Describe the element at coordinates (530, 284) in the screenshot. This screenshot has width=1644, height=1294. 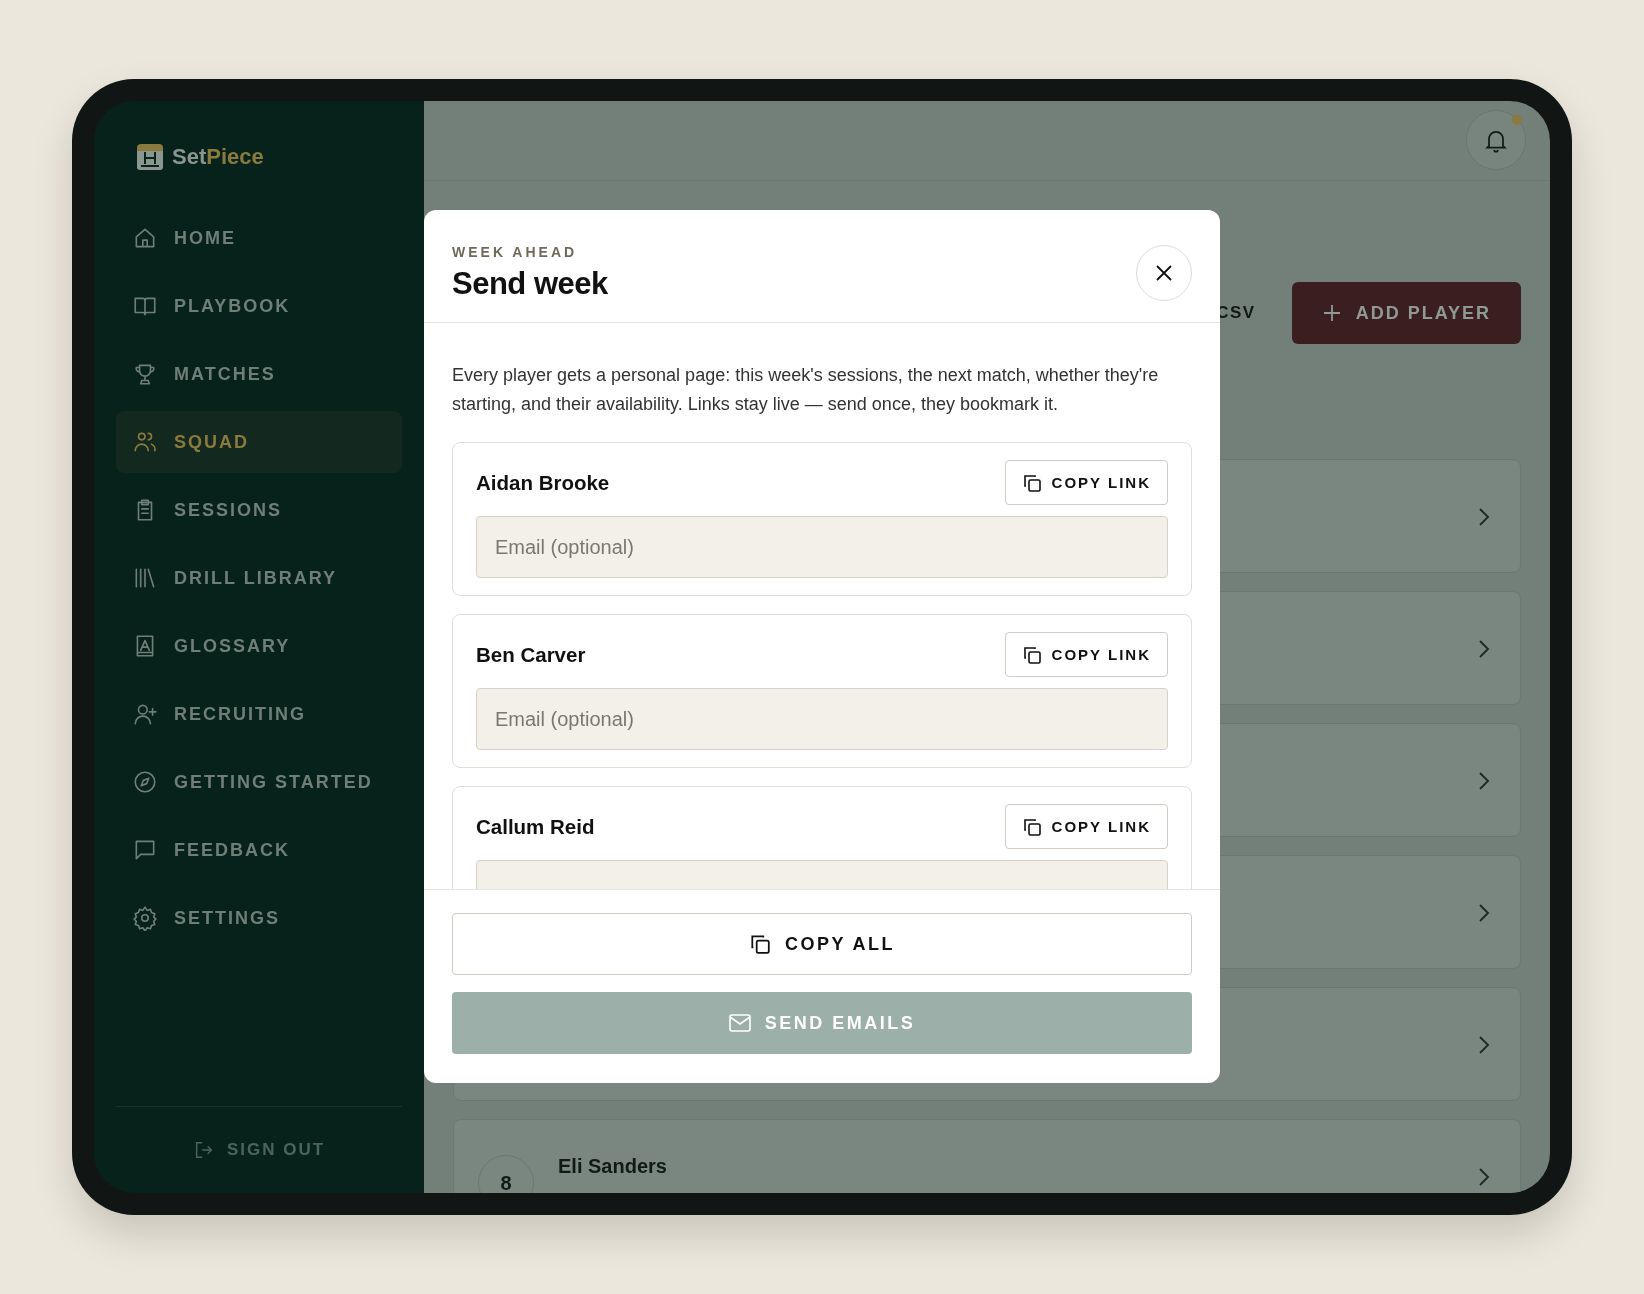
I see `dialog-title: Send week` at that location.